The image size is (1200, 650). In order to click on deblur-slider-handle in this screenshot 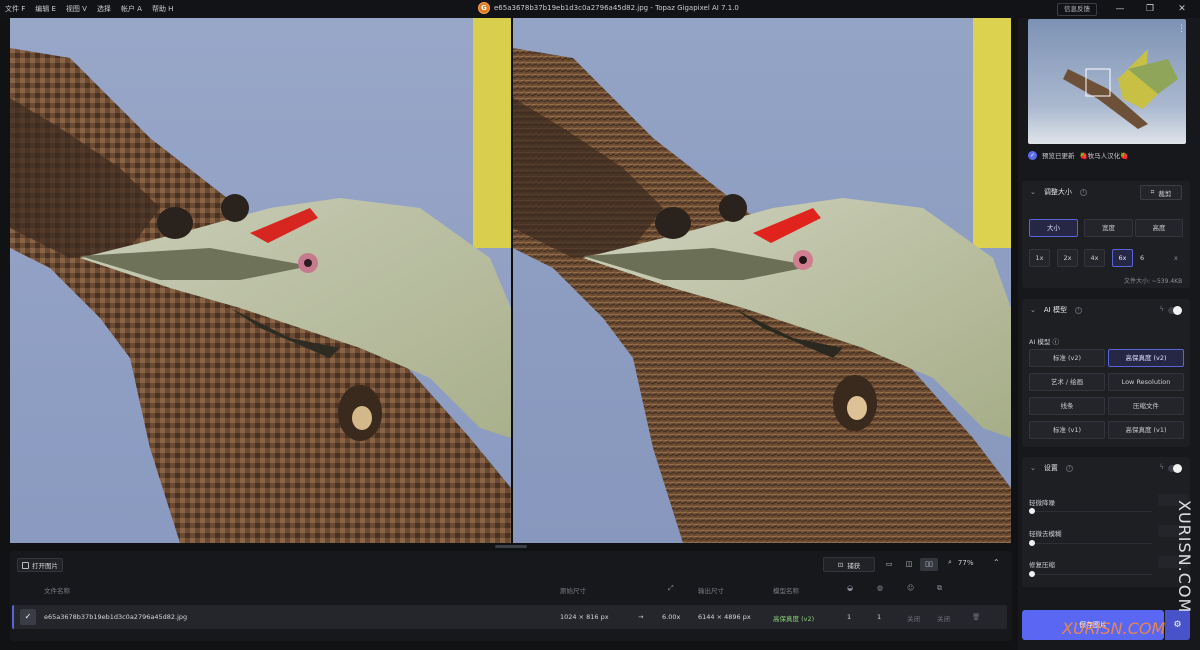, I will do `click(1032, 543)`.